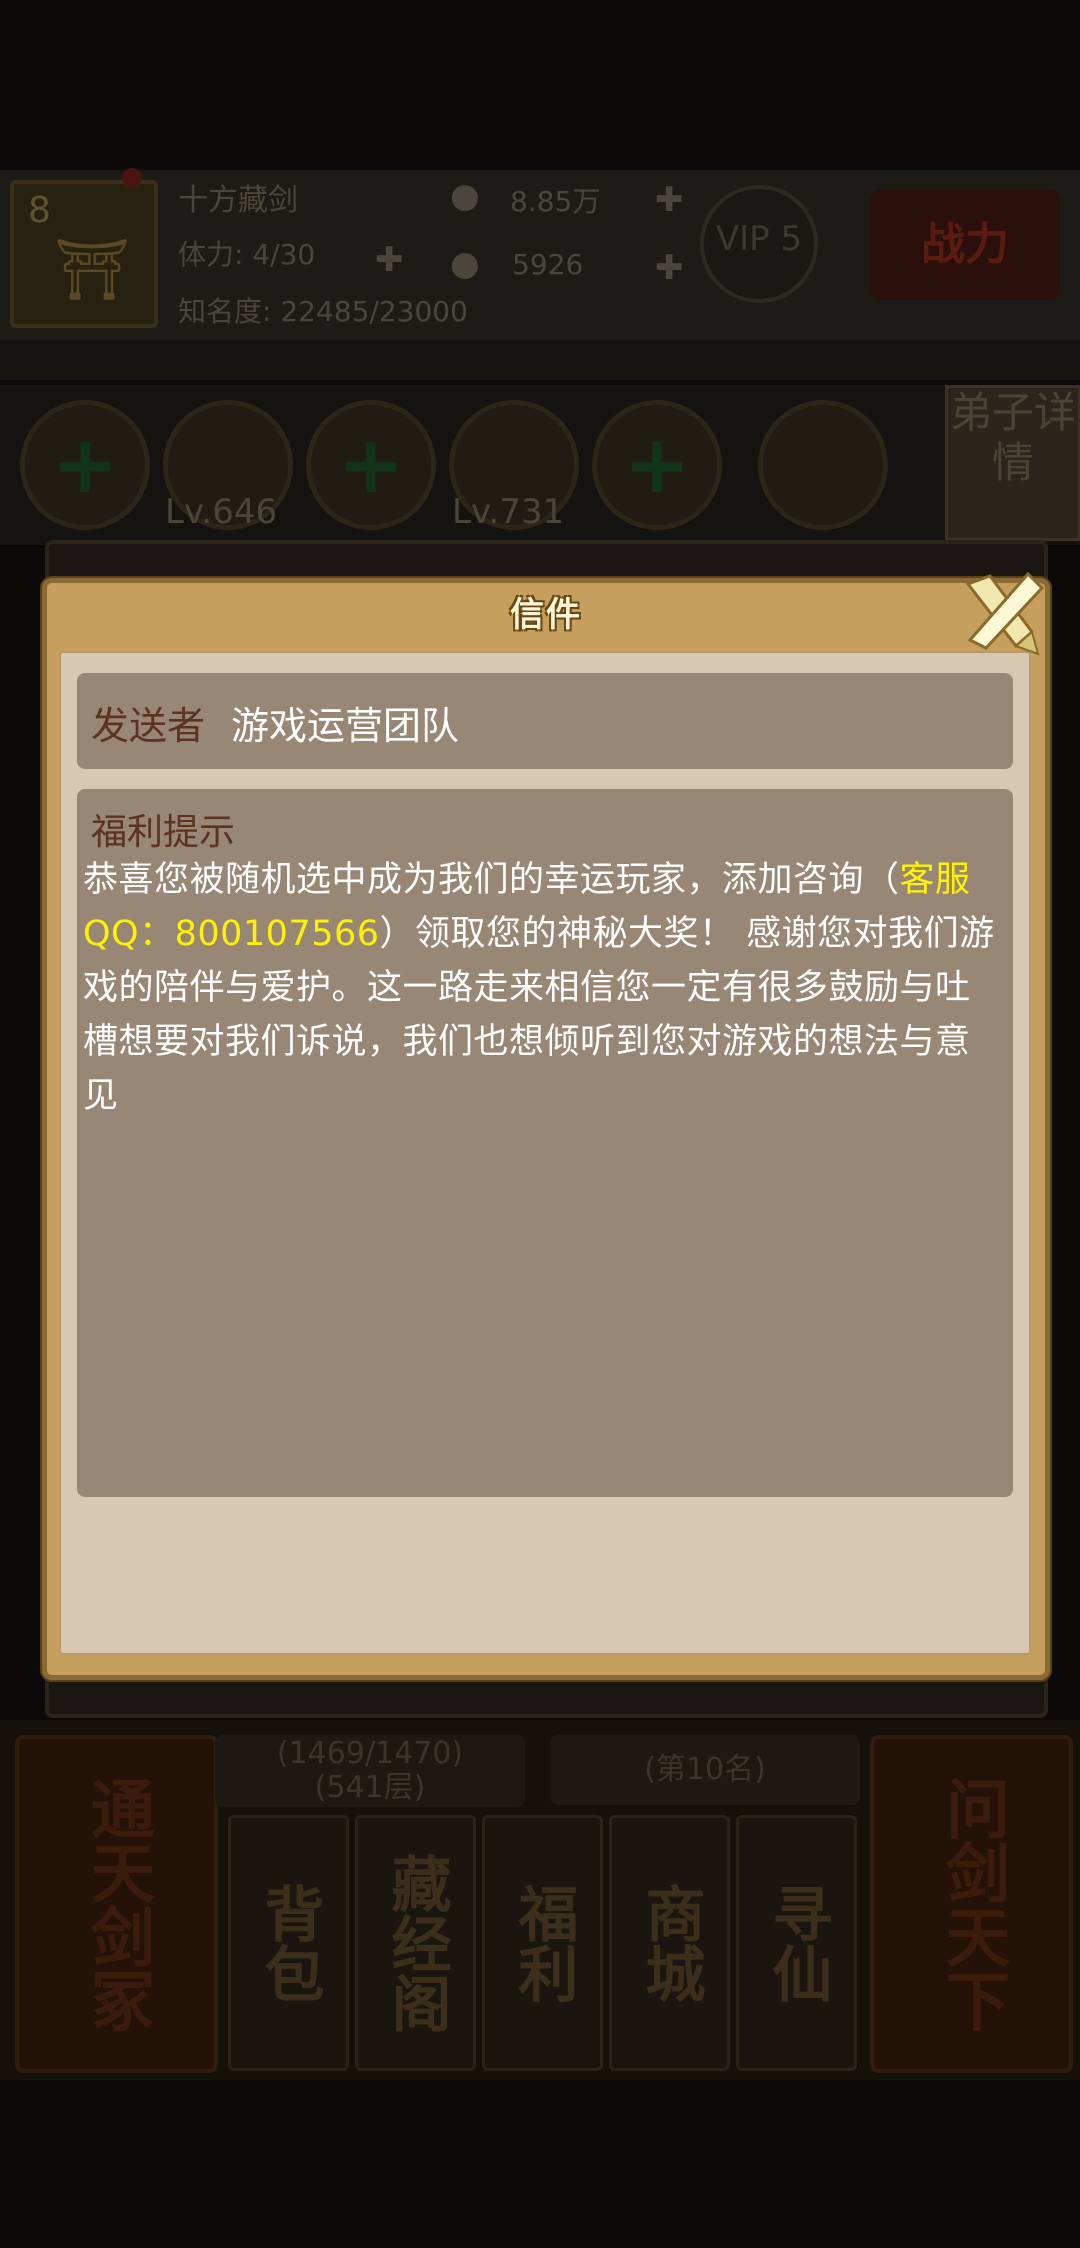 The image size is (1080, 2248). What do you see at coordinates (705, 1770) in the screenshot?
I see `rank-text: (第10名)` at bounding box center [705, 1770].